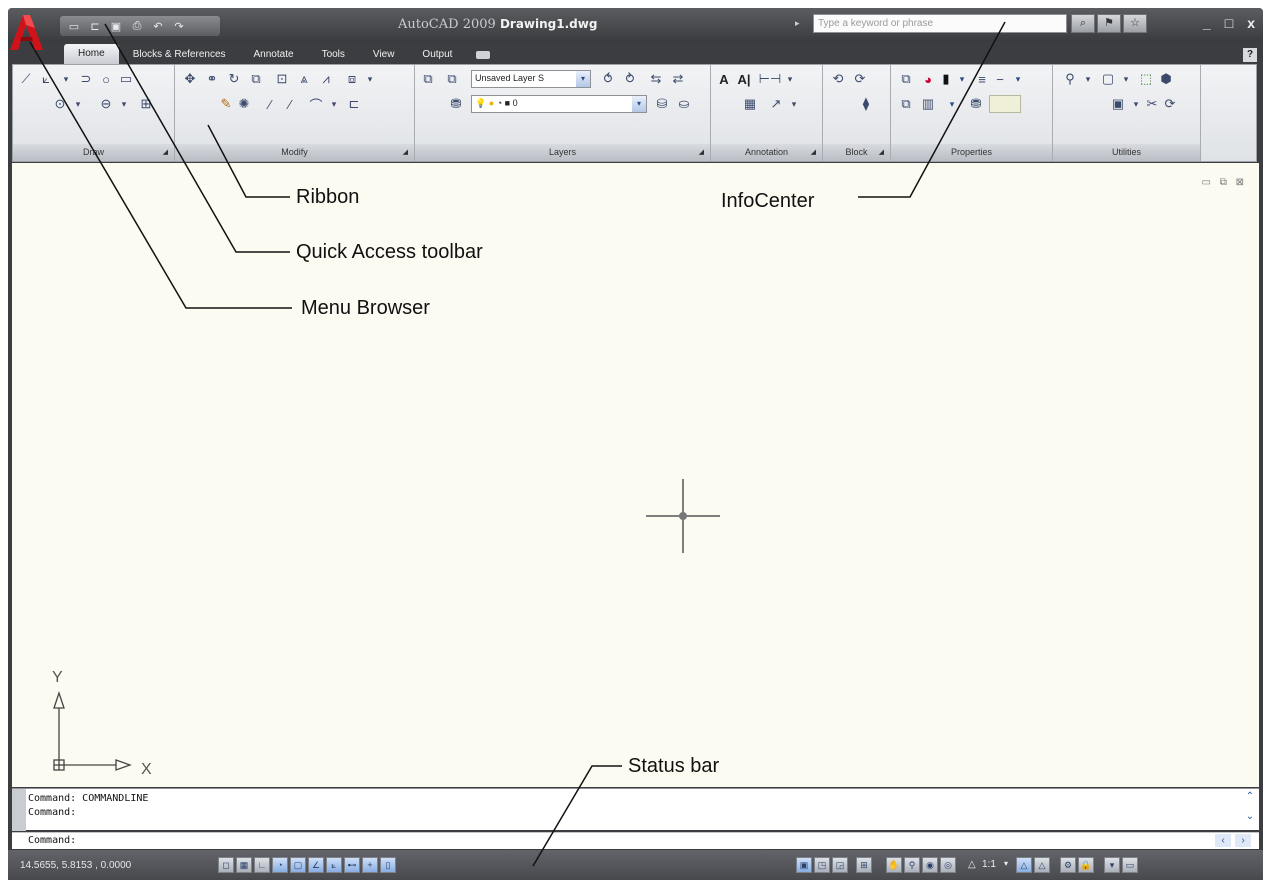 The image size is (1267, 880). I want to click on multiline-text-icon: A, so click(724, 79).